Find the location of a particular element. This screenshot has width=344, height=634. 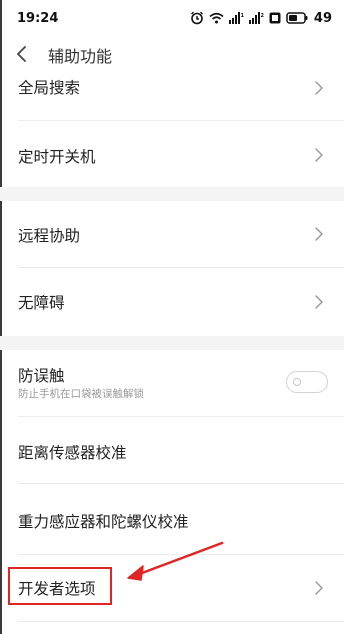

svg-text: 2 is located at coordinates (262, 16).